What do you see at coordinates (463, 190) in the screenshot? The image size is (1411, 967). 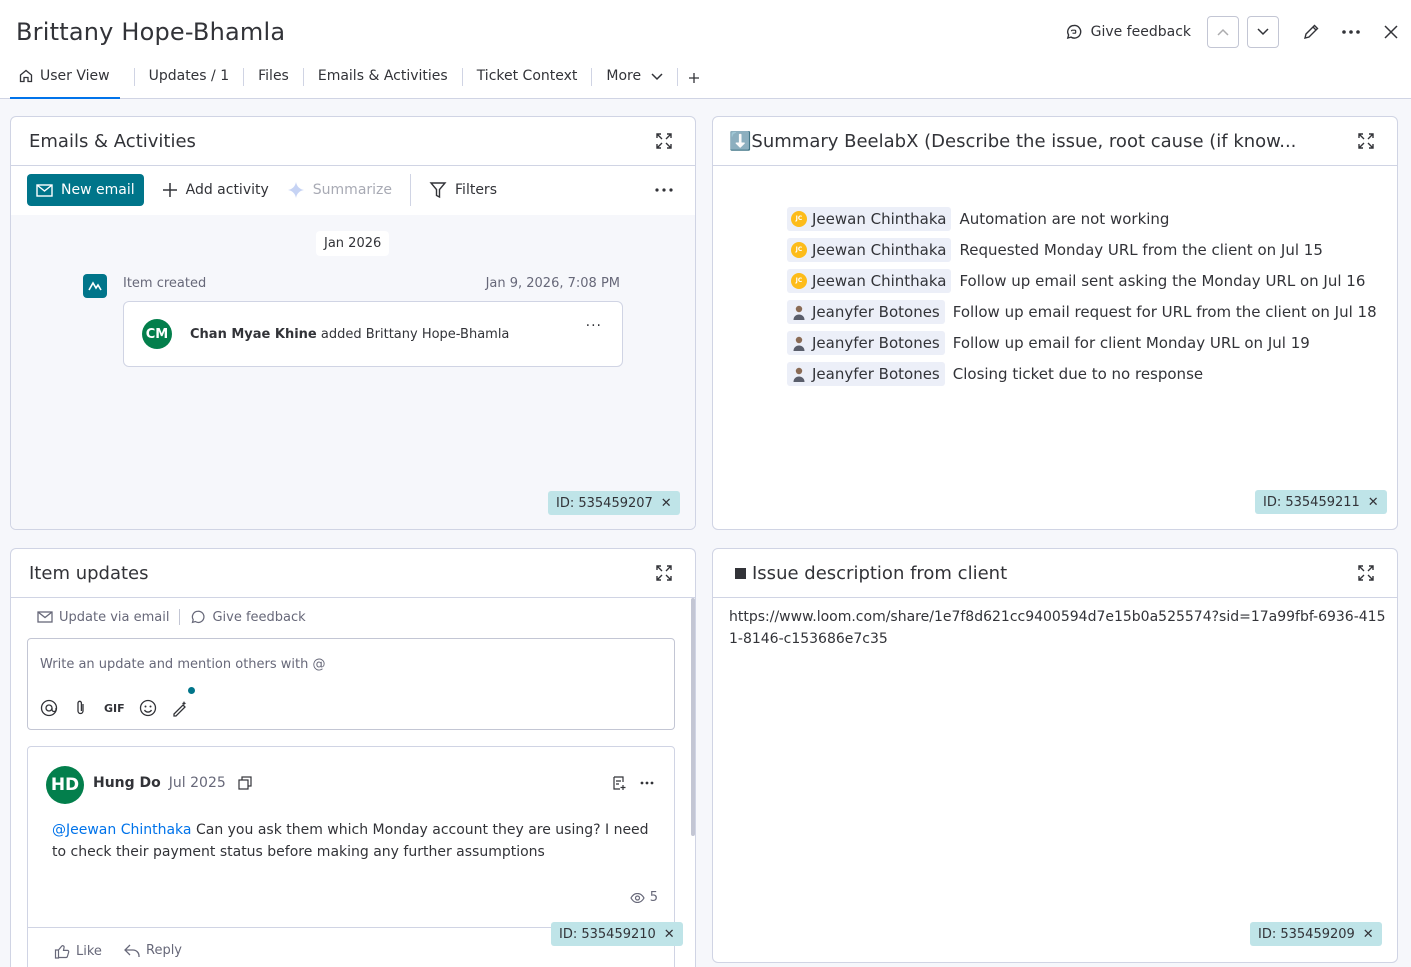 I see `filters-button: Filters` at bounding box center [463, 190].